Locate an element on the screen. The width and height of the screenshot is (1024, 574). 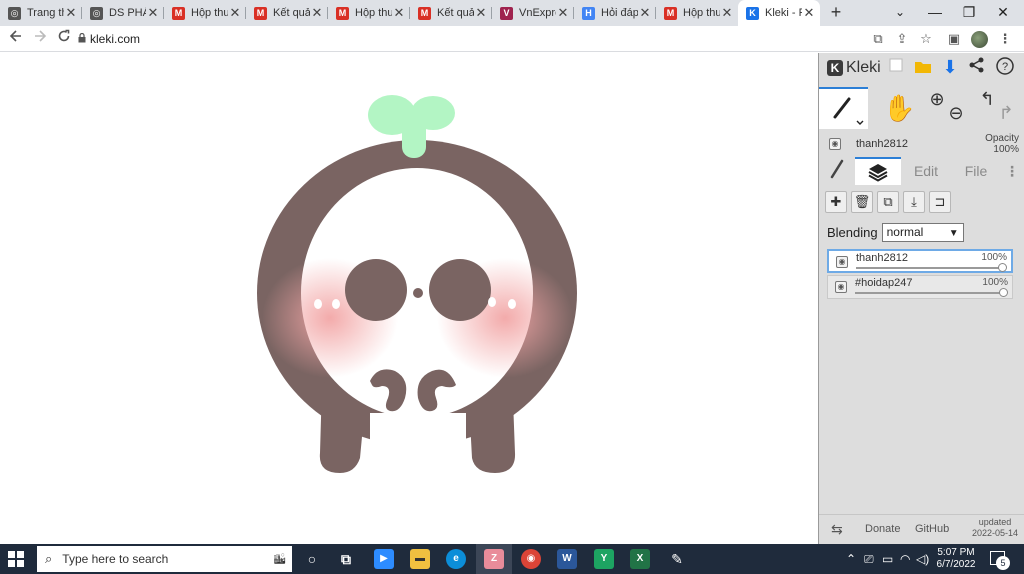
globe-icon: ◎ is located at coordinates (96, 13).